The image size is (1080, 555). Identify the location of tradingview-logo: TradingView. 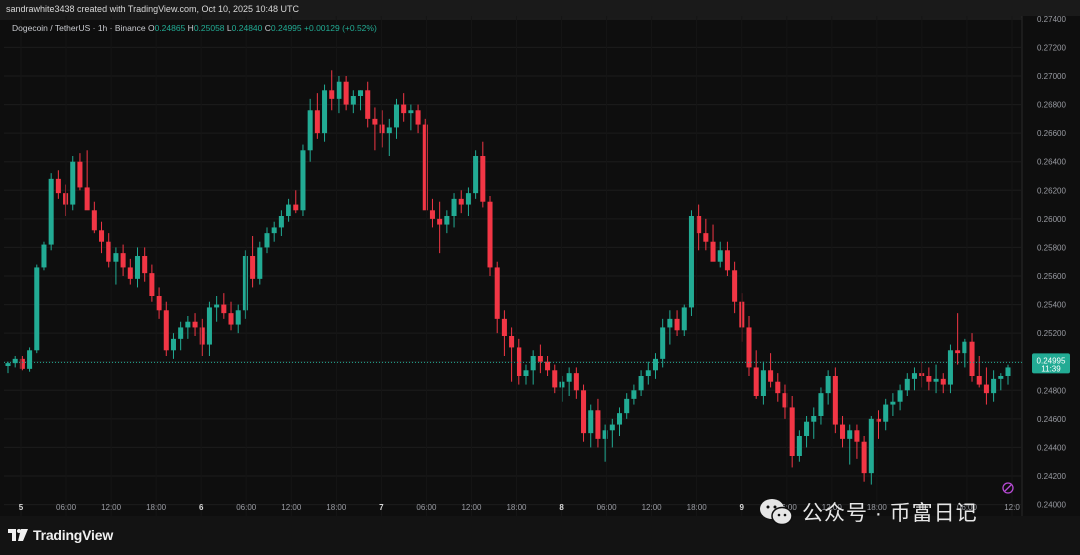
(60, 535).